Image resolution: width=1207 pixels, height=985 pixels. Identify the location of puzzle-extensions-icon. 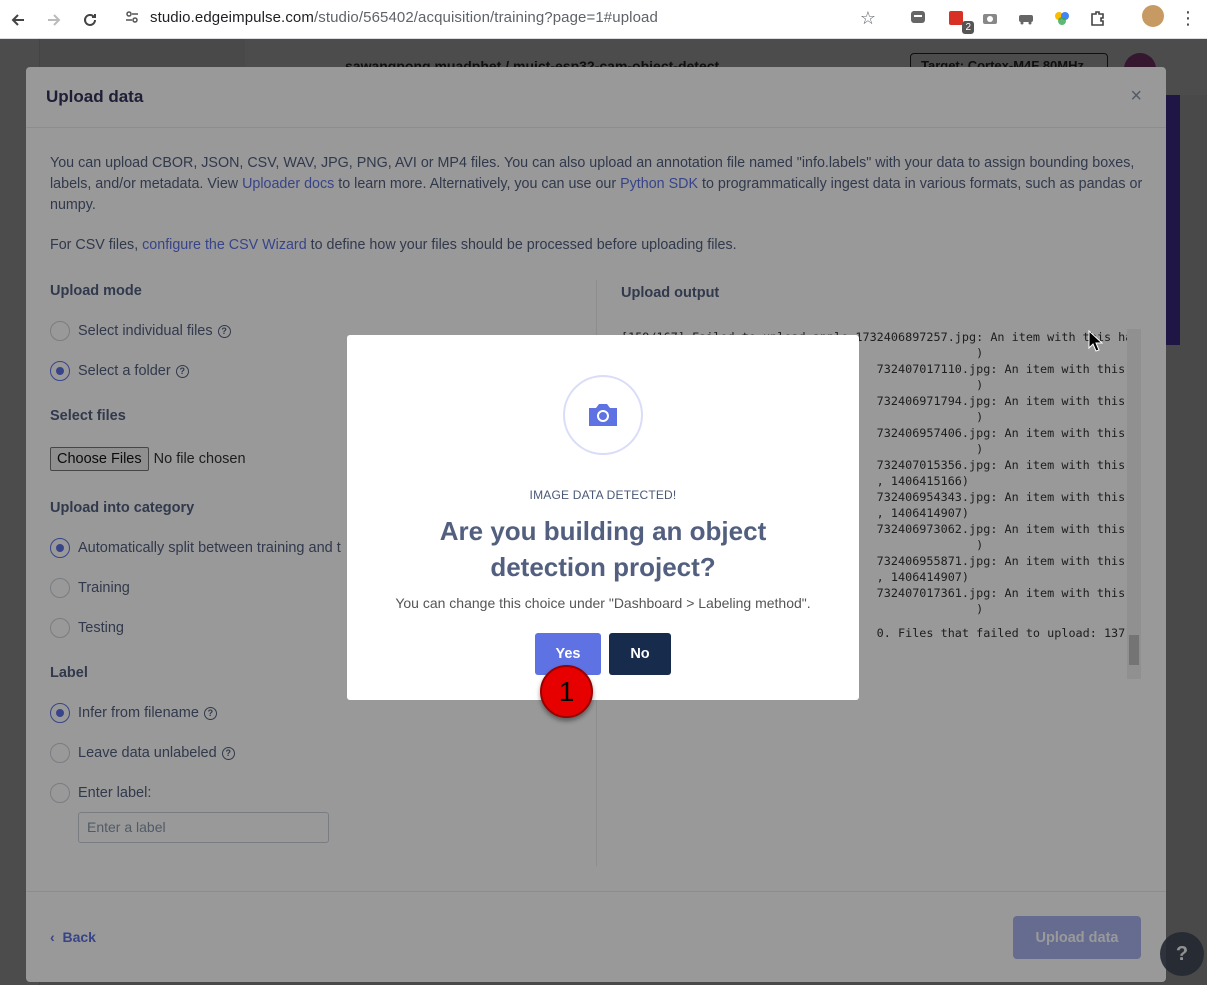
(1098, 18).